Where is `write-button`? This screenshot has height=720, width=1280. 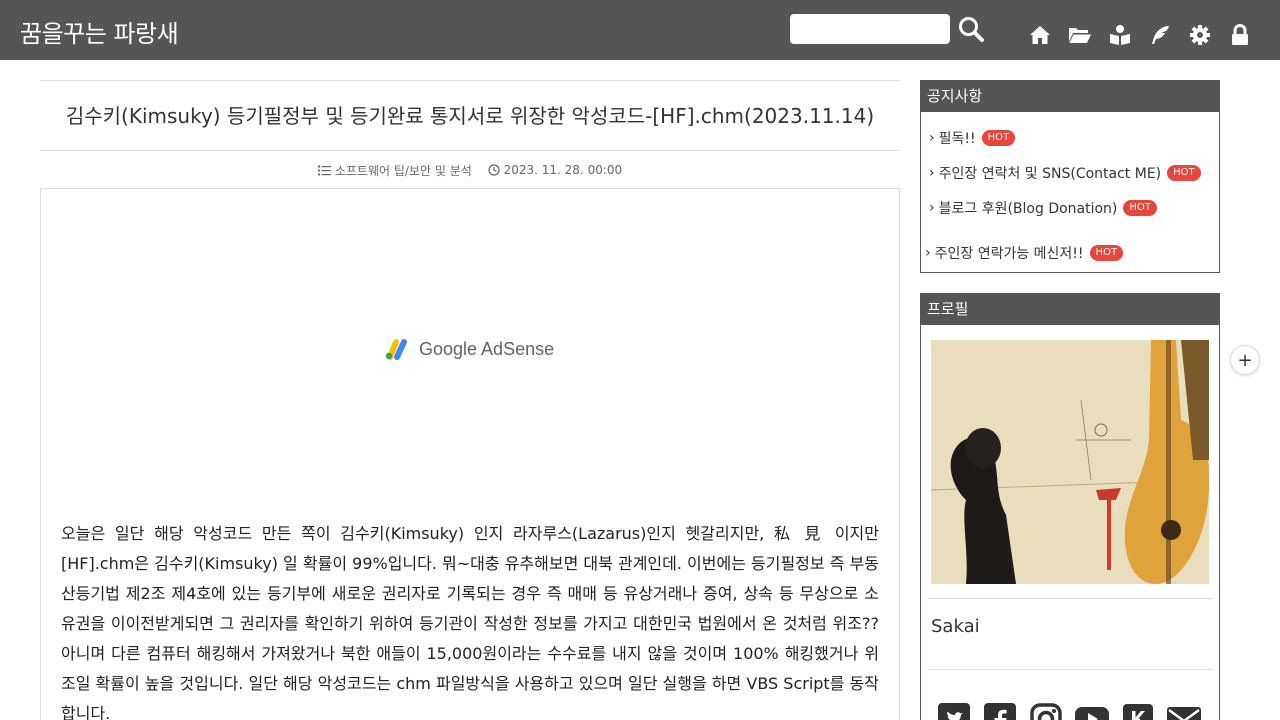
write-button is located at coordinates (1160, 35).